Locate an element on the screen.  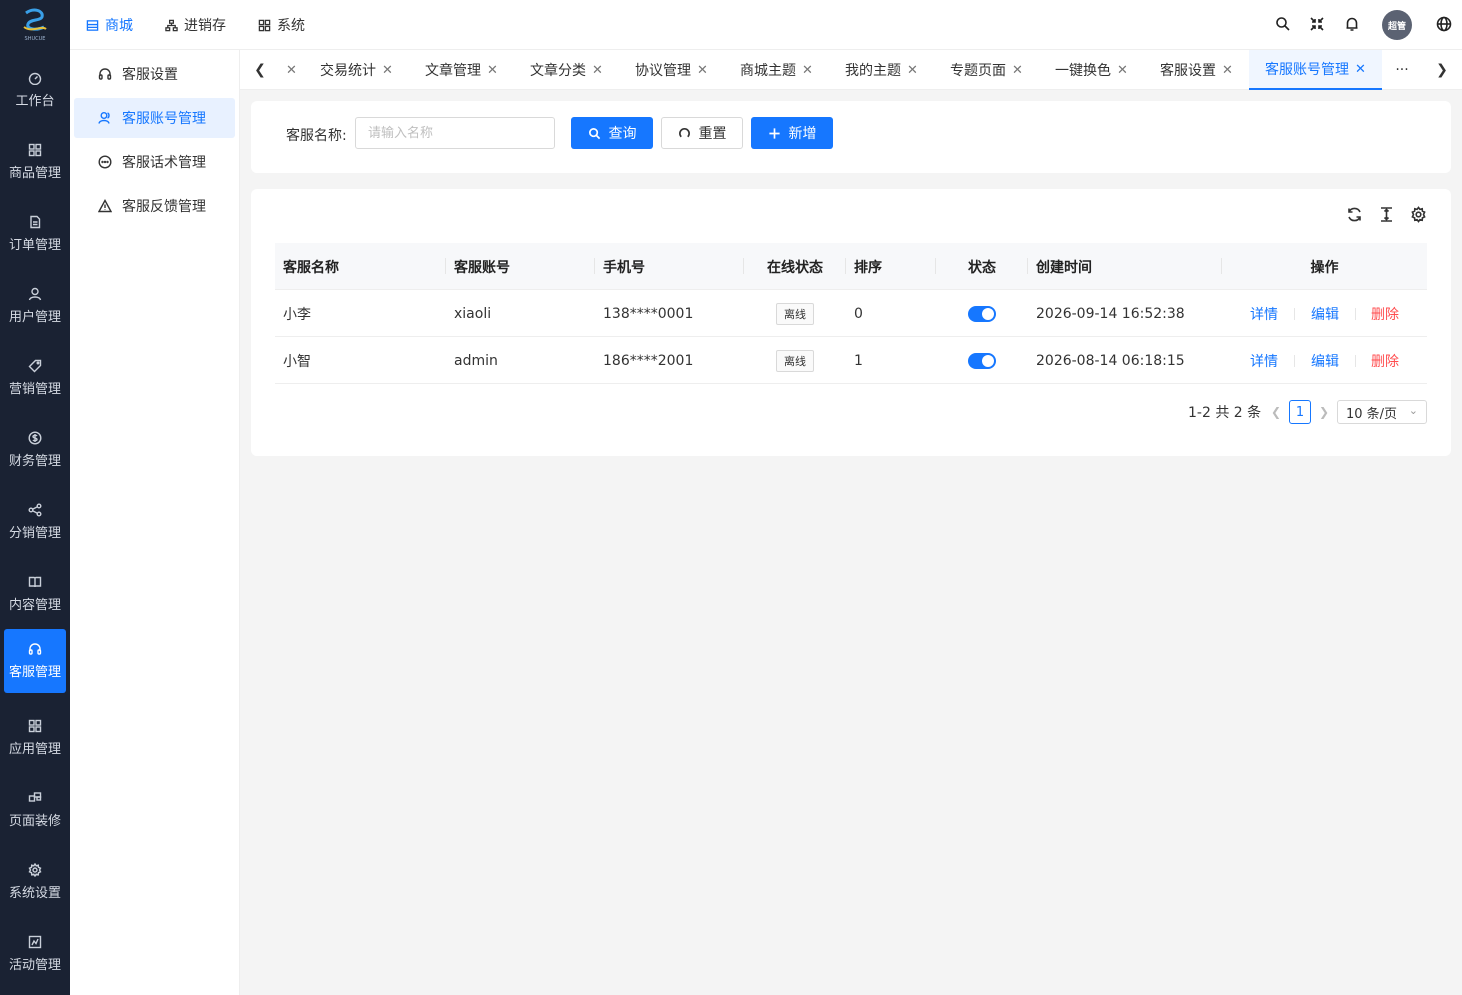
user-avatar: 超管 is located at coordinates (1397, 25).